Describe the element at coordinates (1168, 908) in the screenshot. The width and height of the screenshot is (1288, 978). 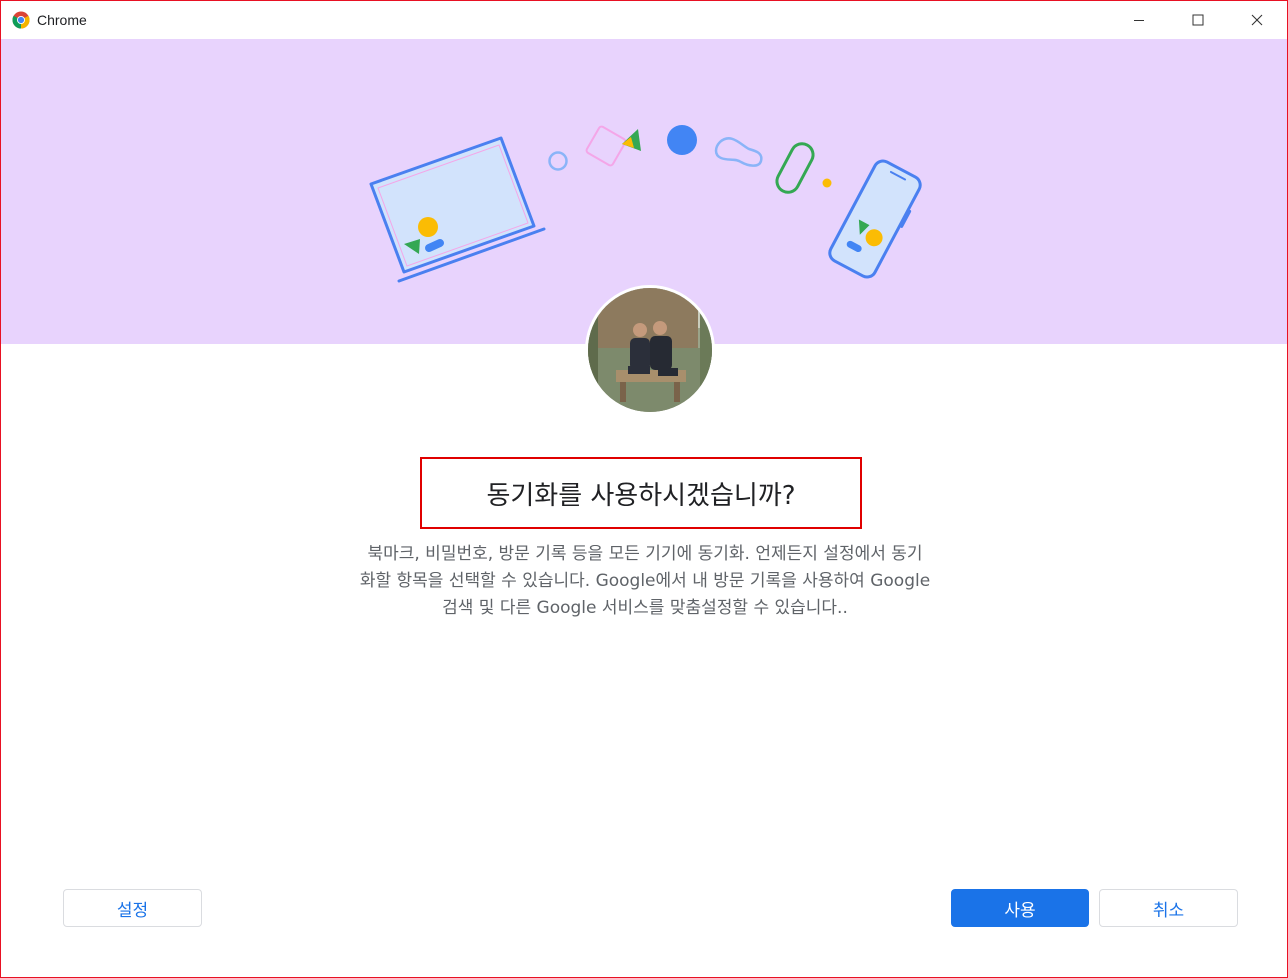
I see `cancel-button: 취소` at that location.